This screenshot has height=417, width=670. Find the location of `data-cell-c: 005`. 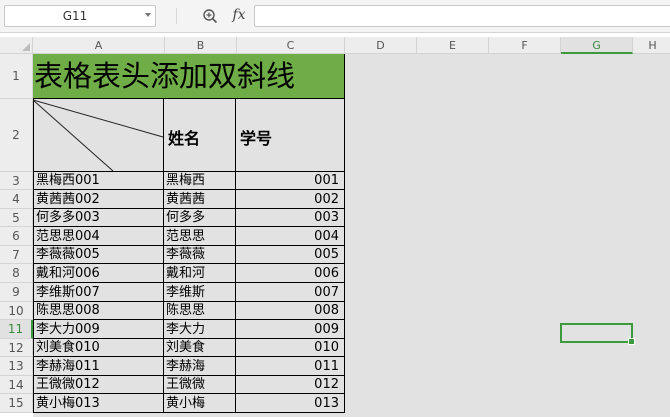

data-cell-c: 005 is located at coordinates (290, 255).